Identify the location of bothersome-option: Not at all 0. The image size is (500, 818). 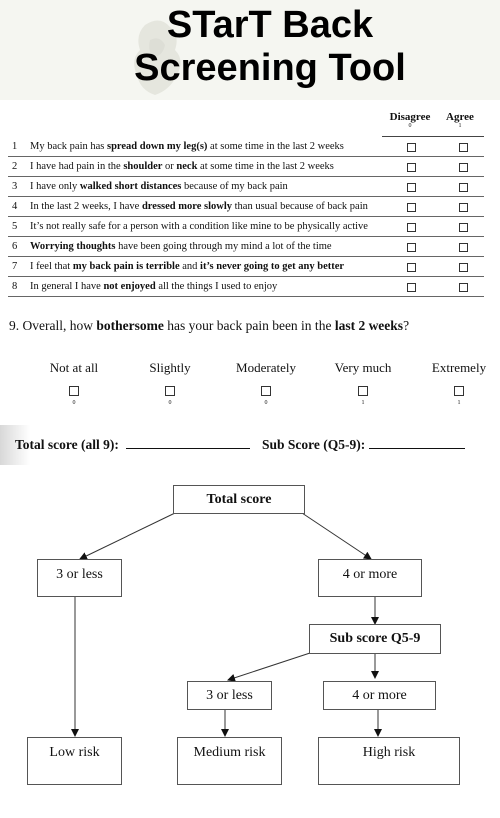
(74, 383).